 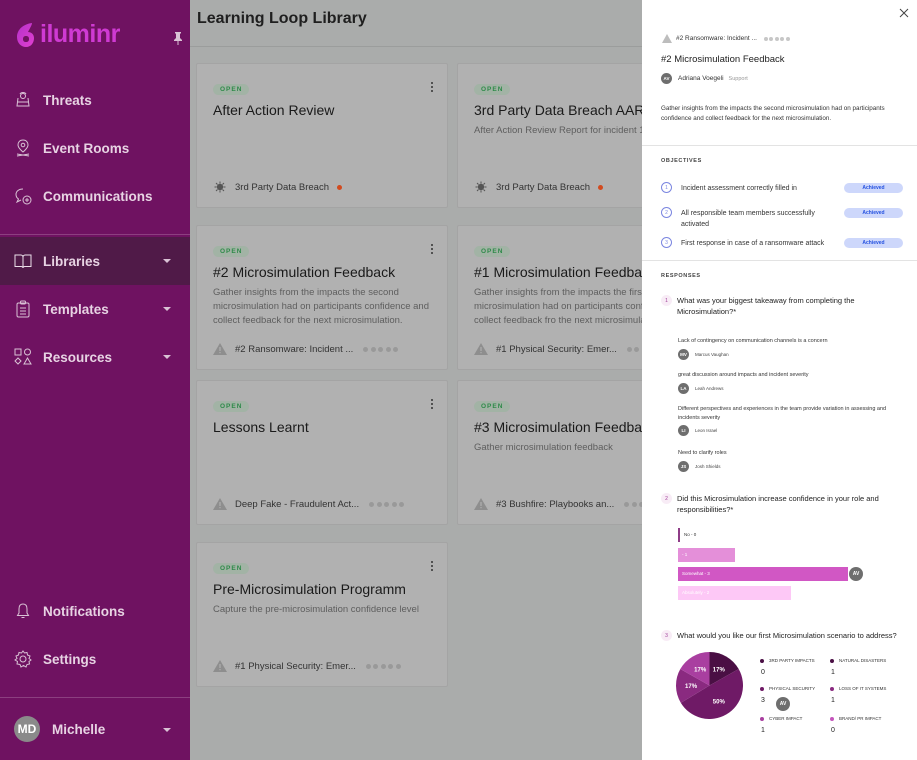 I want to click on author-name: Adriana Voegeli, so click(x=701, y=78).